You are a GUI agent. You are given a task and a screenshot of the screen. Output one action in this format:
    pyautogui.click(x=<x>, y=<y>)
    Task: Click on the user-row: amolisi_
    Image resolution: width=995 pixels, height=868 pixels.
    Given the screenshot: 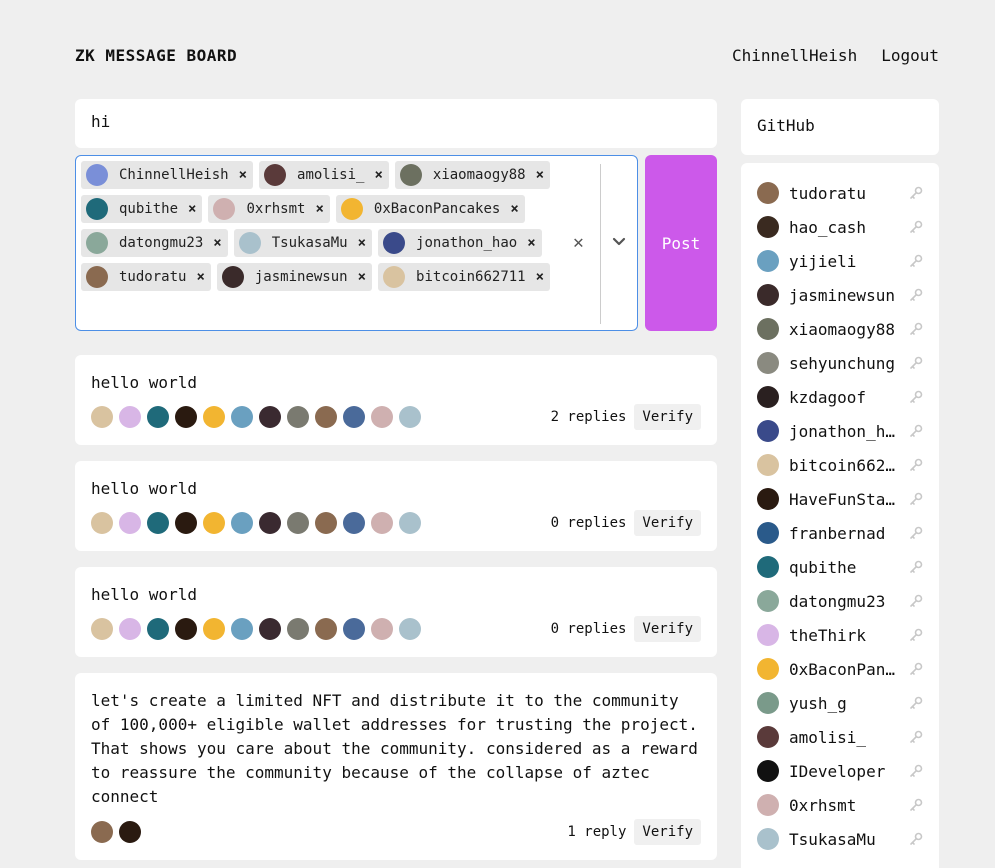 What is the action you would take?
    pyautogui.click(x=840, y=737)
    